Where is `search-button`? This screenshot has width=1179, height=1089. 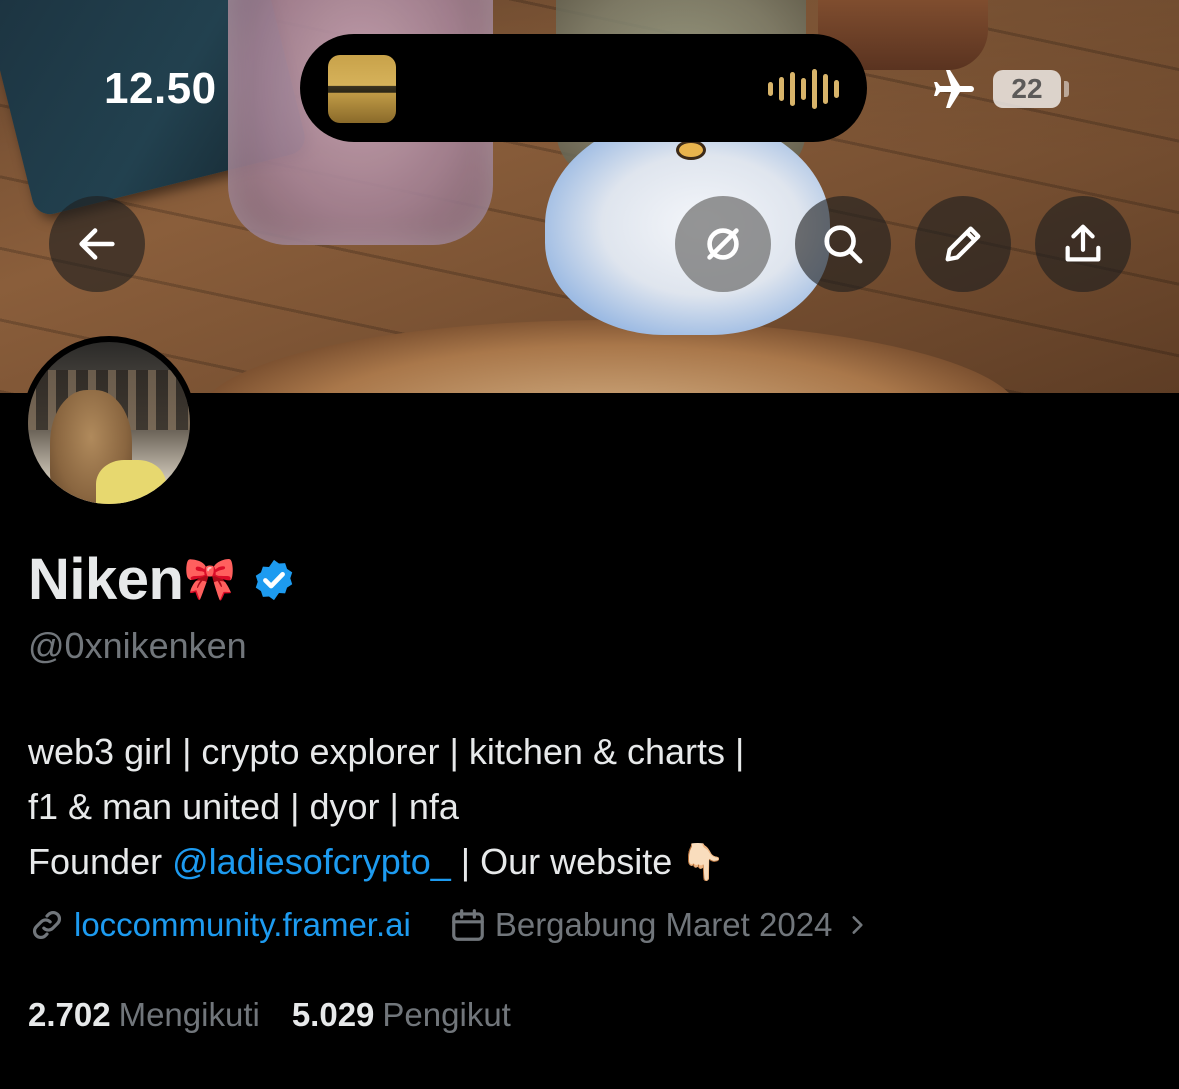
search-button is located at coordinates (843, 244).